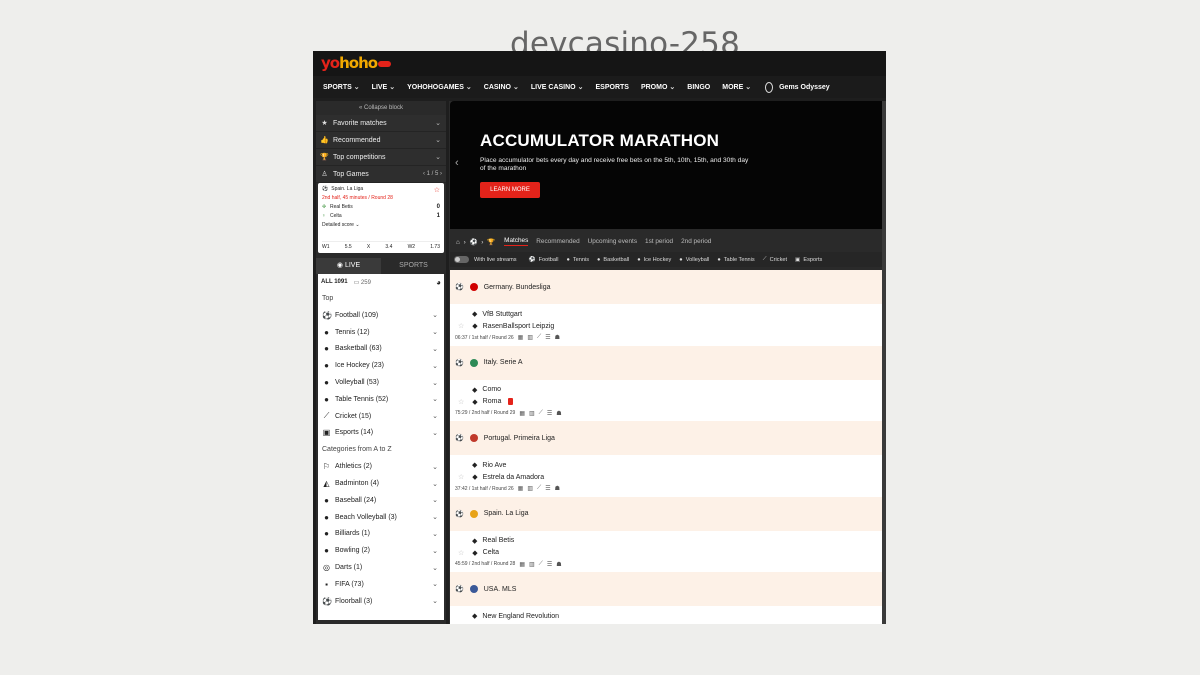 The height and width of the screenshot is (675, 1200). I want to click on sport-row-ice-hockey: ● Ice Hockey (23) ⌄, so click(381, 365).